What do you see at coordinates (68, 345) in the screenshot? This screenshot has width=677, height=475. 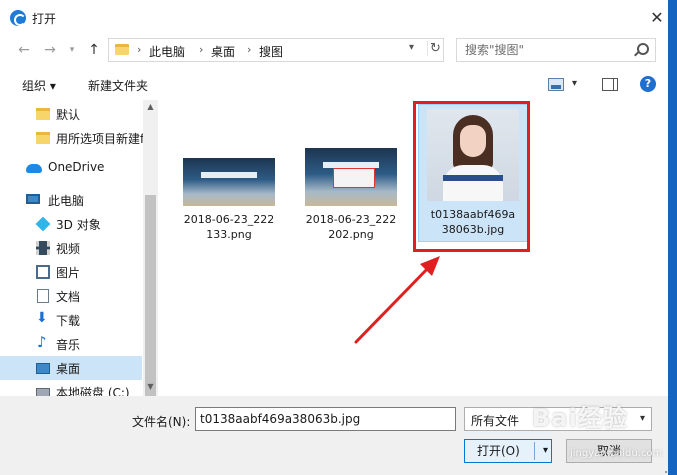 I see `sidebar-item-label: 音乐` at bounding box center [68, 345].